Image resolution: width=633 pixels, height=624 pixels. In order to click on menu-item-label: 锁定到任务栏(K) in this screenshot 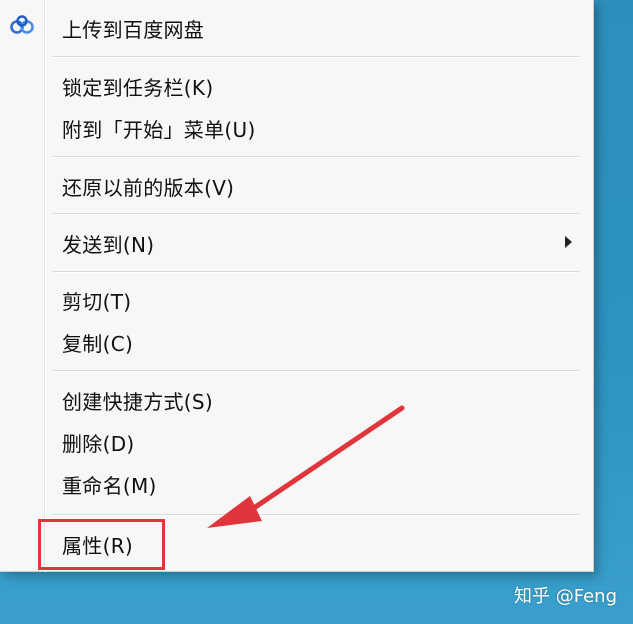, I will do `click(138, 87)`.